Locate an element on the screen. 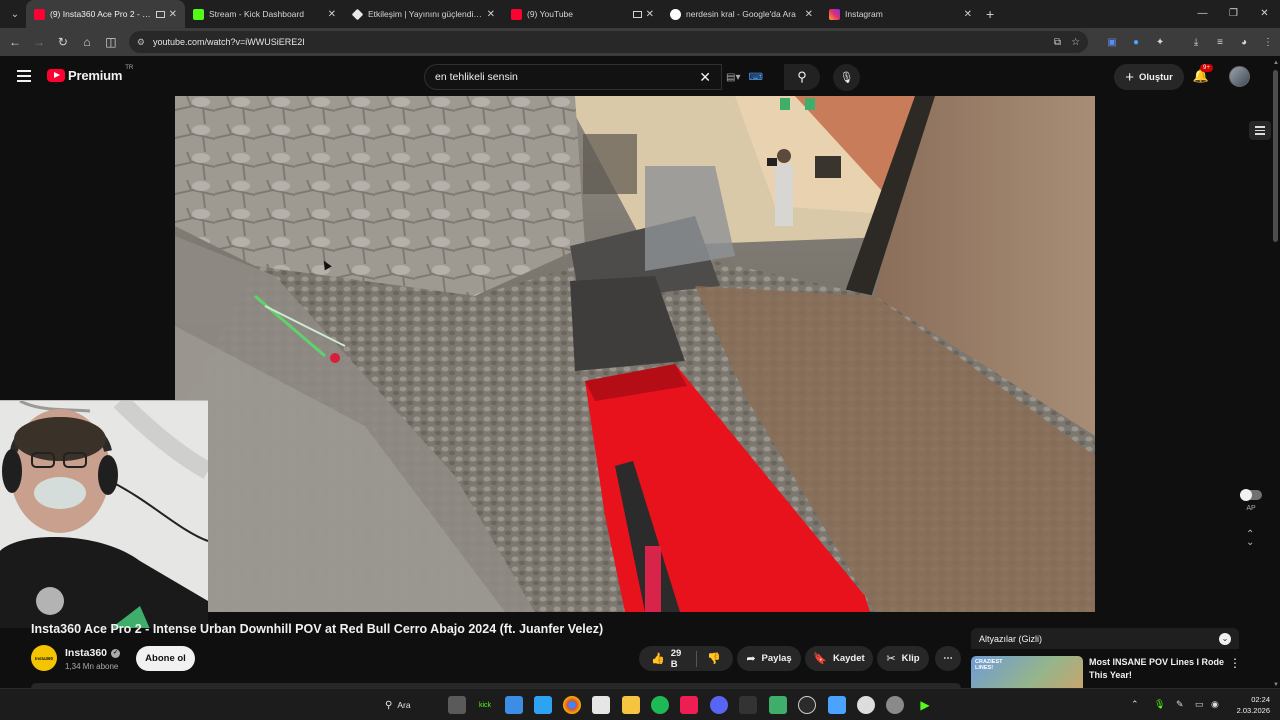  search-button: ⚲ is located at coordinates (802, 77).